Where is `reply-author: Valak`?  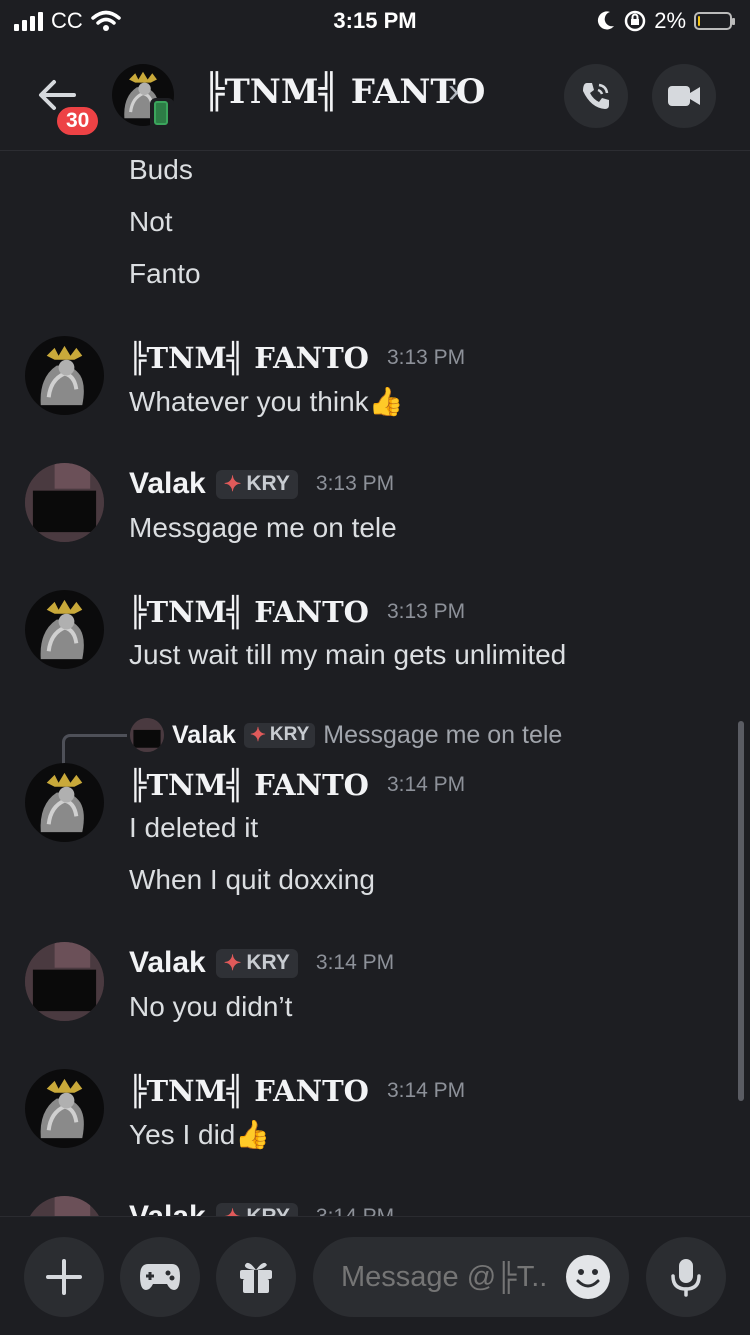 reply-author: Valak is located at coordinates (204, 734).